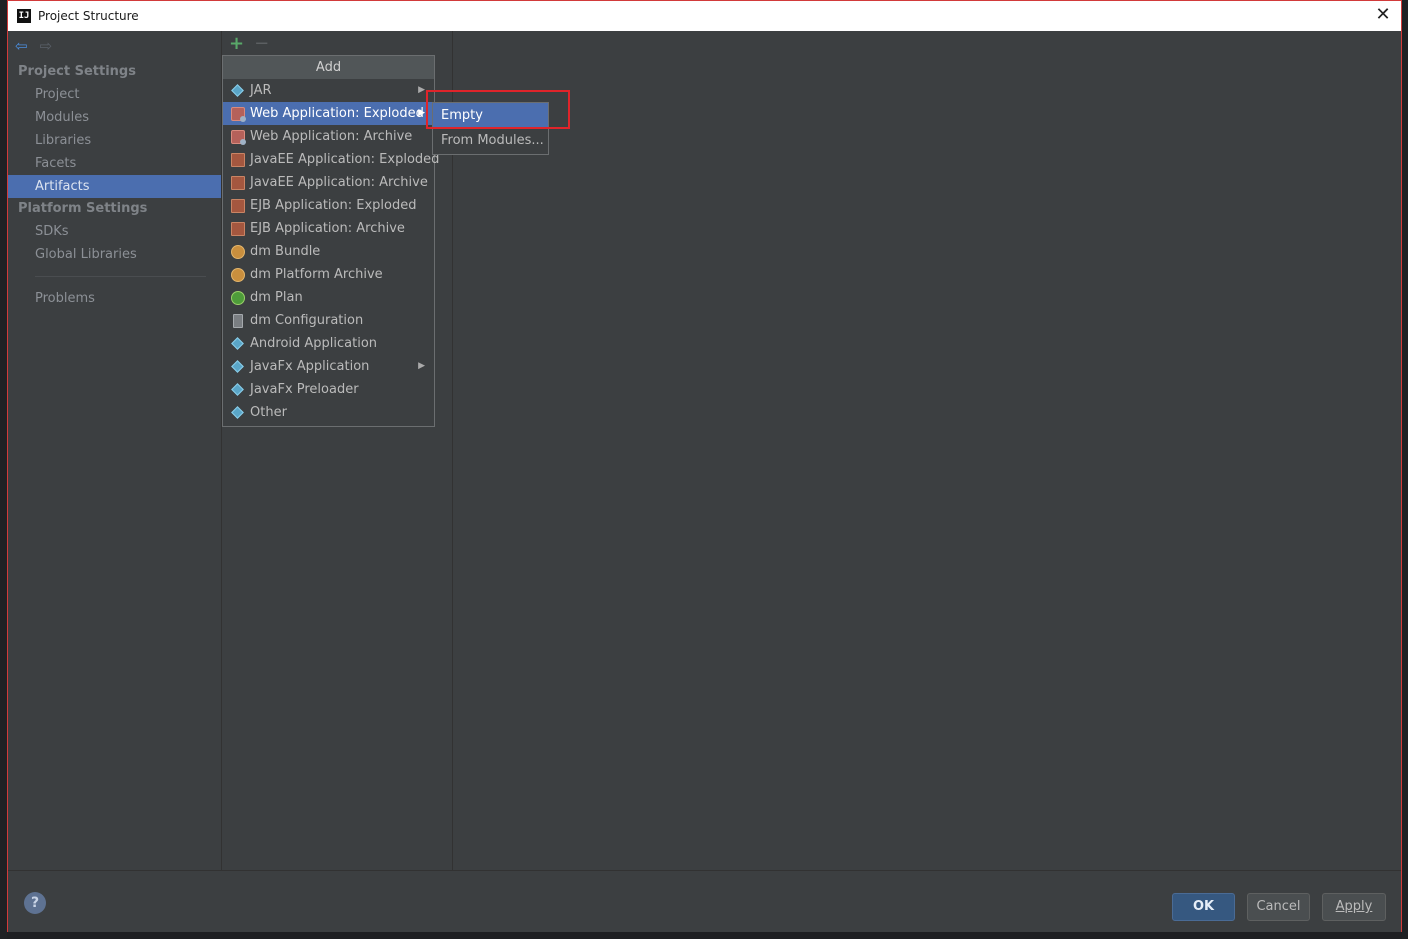  I want to click on menu-item-javaee-archive: JavaEE Application: Archive, so click(328, 182).